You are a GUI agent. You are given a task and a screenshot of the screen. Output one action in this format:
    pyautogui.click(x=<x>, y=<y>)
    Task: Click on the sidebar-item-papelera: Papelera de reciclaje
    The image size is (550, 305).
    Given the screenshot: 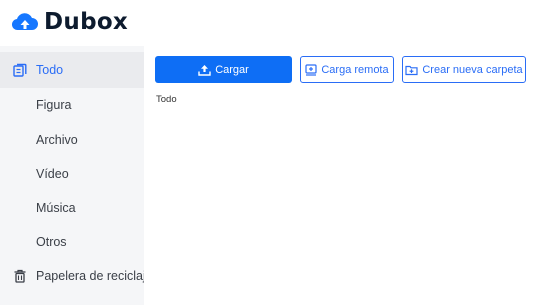 What is the action you would take?
    pyautogui.click(x=76, y=276)
    